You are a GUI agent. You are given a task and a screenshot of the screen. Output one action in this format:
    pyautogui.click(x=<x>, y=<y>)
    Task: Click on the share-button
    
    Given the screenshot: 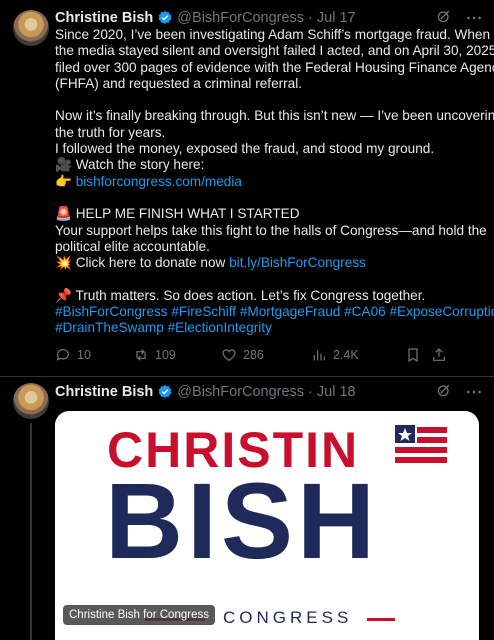 What is the action you would take?
    pyautogui.click(x=439, y=355)
    